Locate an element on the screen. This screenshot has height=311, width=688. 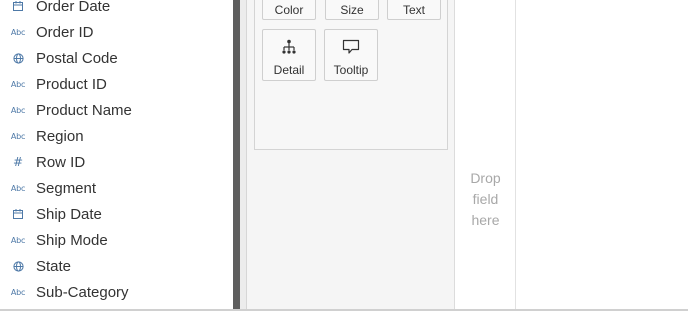
drop-line-1: Drop is located at coordinates (485, 178).